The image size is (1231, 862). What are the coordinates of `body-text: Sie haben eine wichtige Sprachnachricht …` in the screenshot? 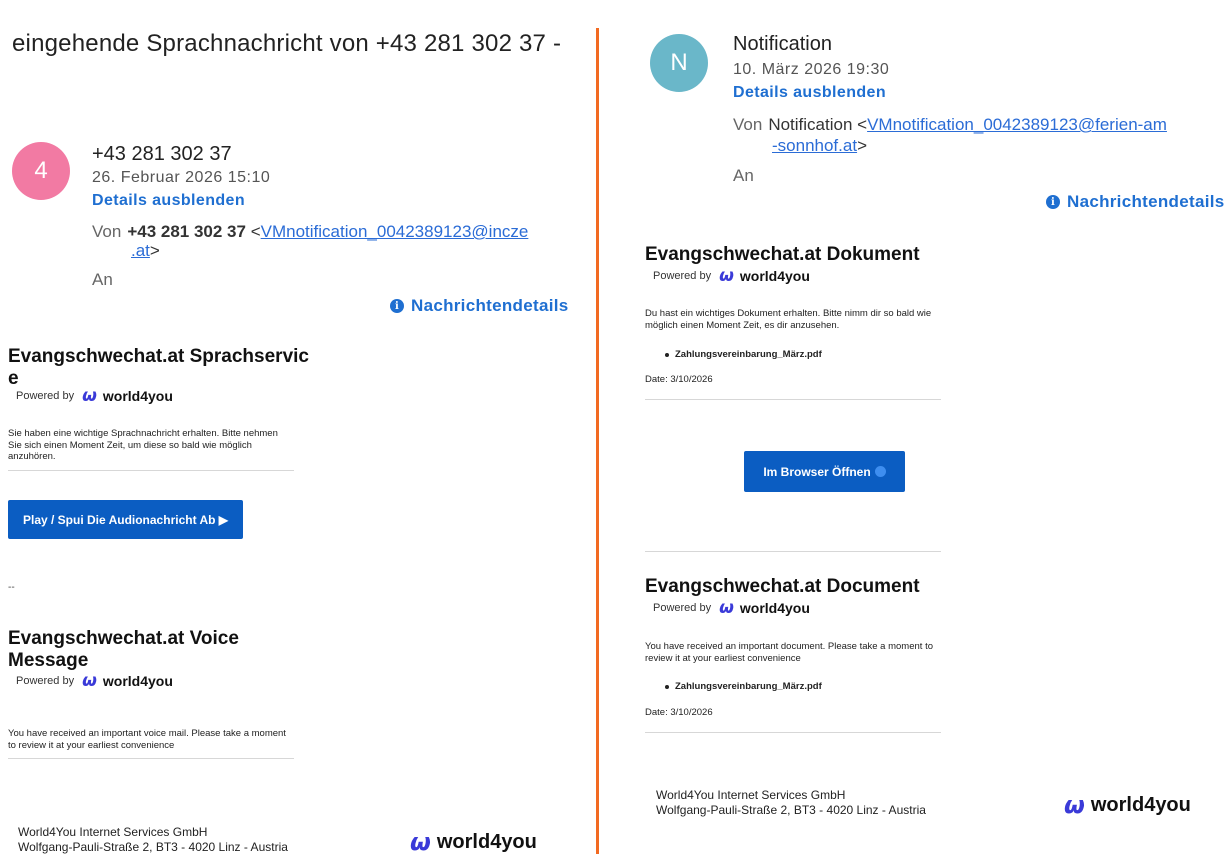 It's located at (143, 445).